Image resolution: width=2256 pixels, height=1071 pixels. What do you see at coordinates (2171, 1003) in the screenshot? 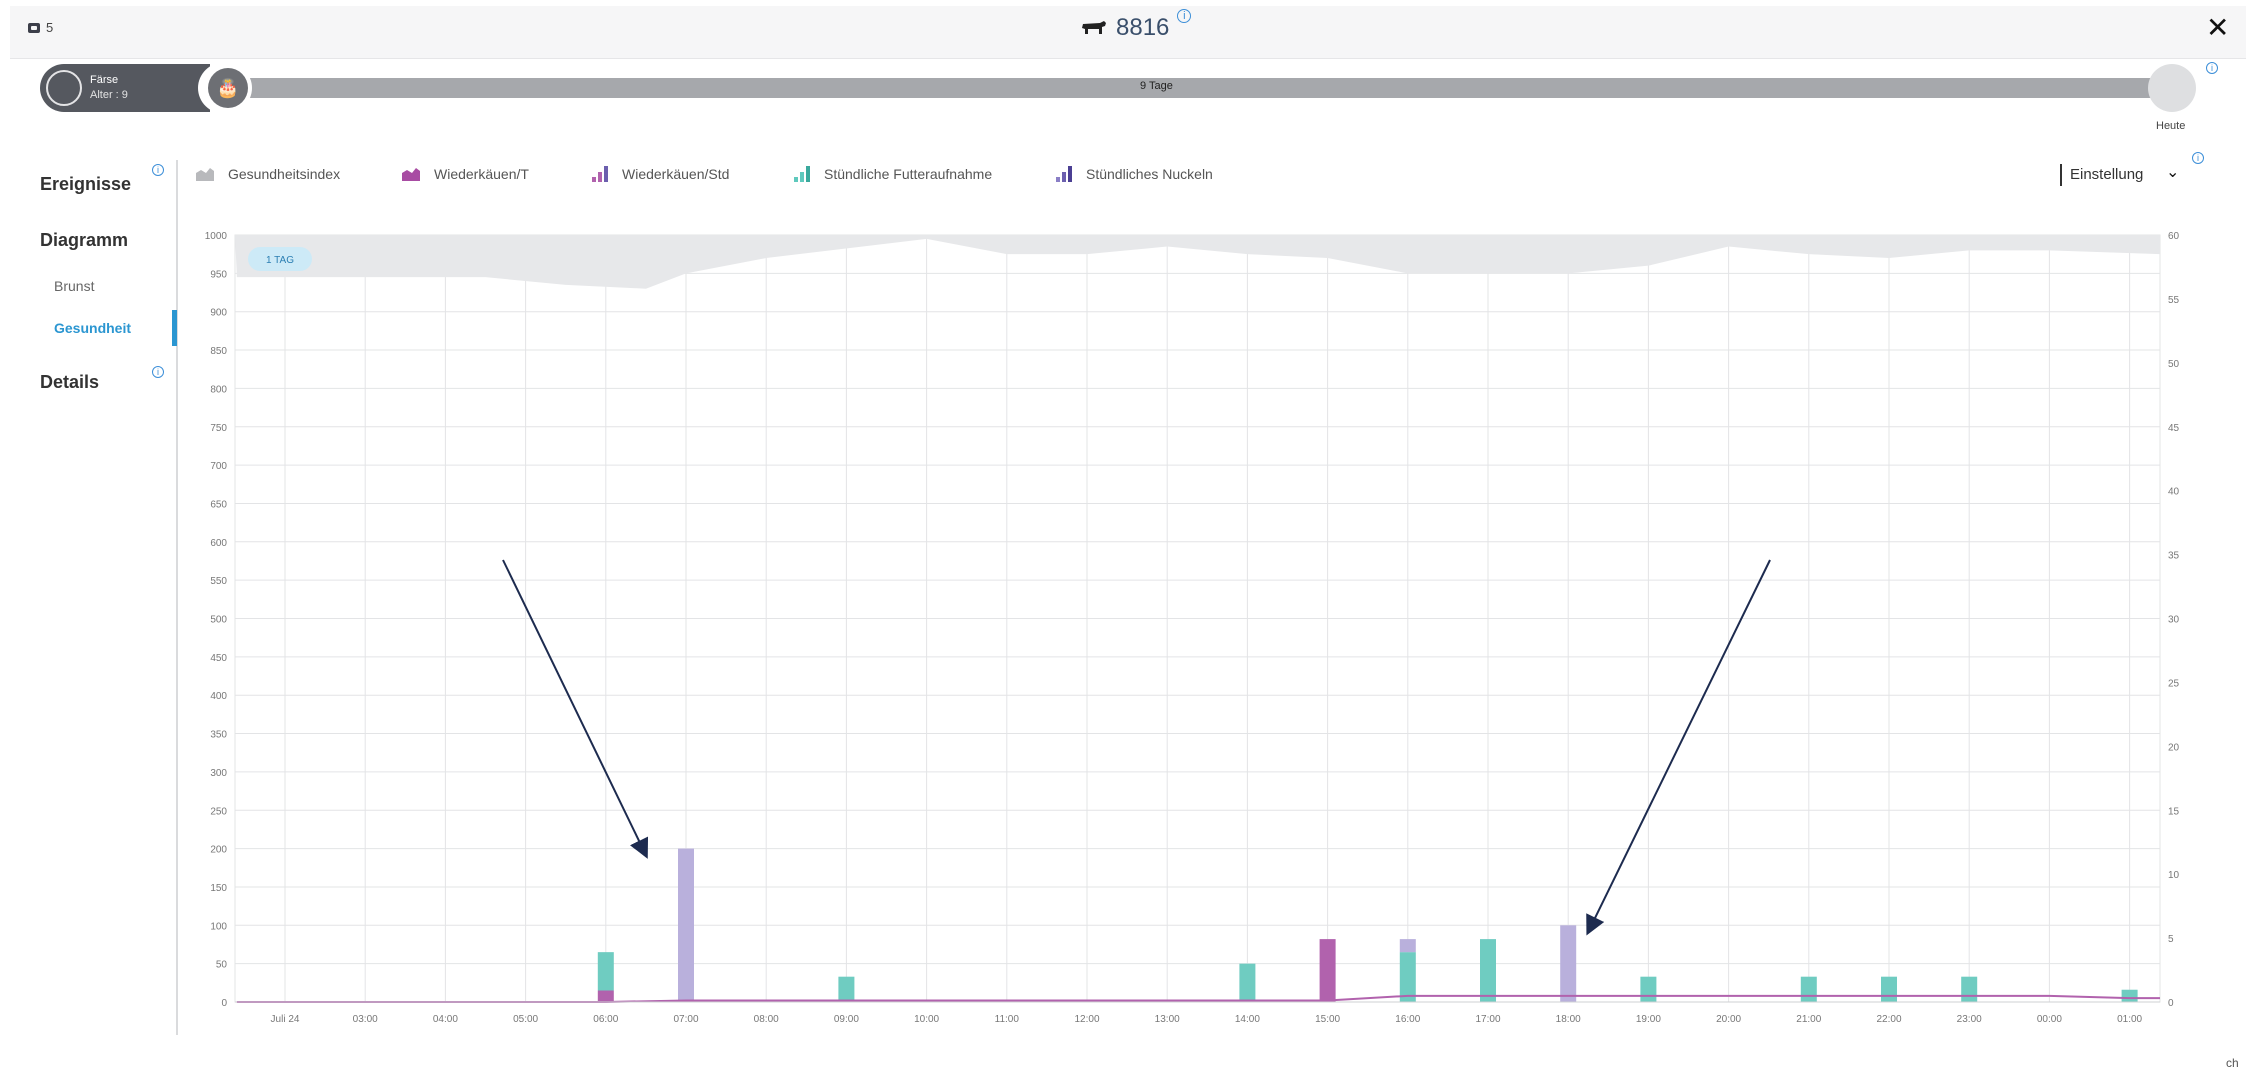
I see `y-right-tick-label: 0` at bounding box center [2171, 1003].